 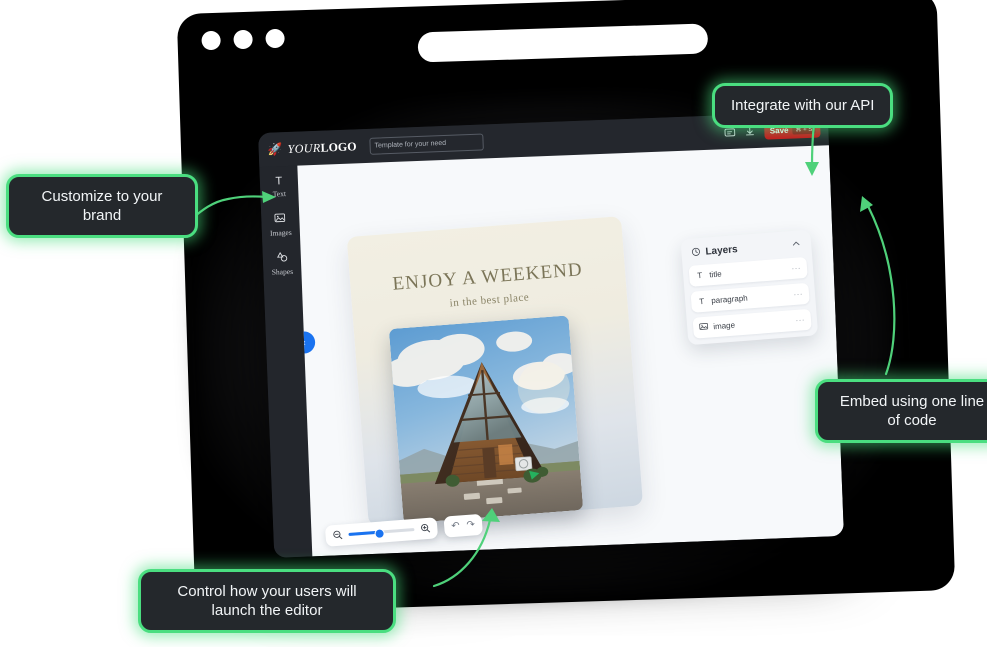 What do you see at coordinates (750, 297) in the screenshot?
I see `layer-row-paragraph: T paragraph ···` at bounding box center [750, 297].